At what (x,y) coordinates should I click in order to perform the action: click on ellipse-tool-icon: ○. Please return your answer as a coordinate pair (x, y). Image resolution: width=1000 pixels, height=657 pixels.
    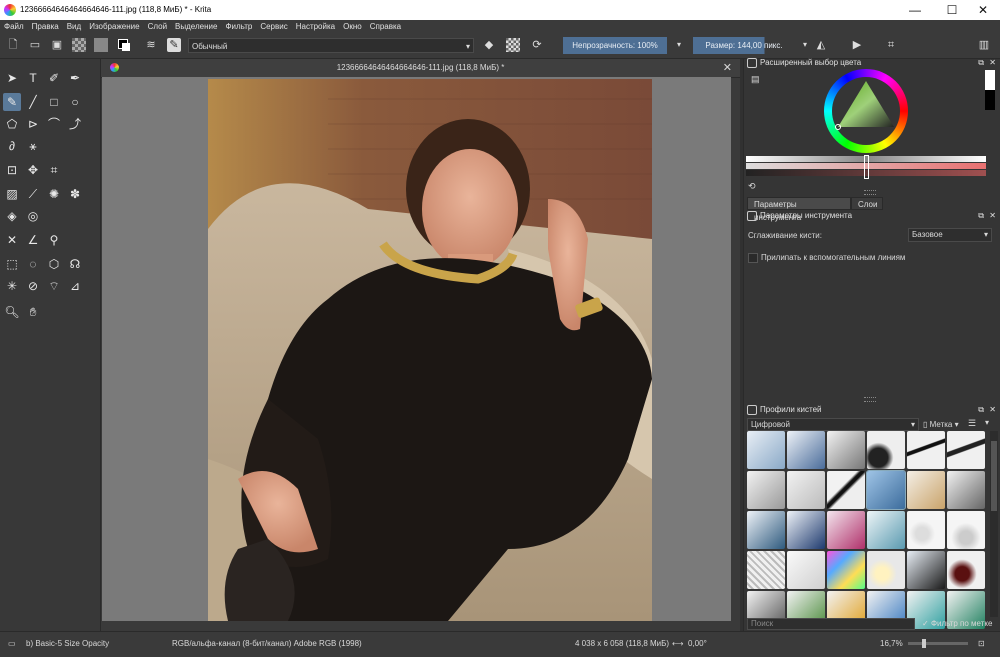
    Looking at the image, I should click on (75, 102).